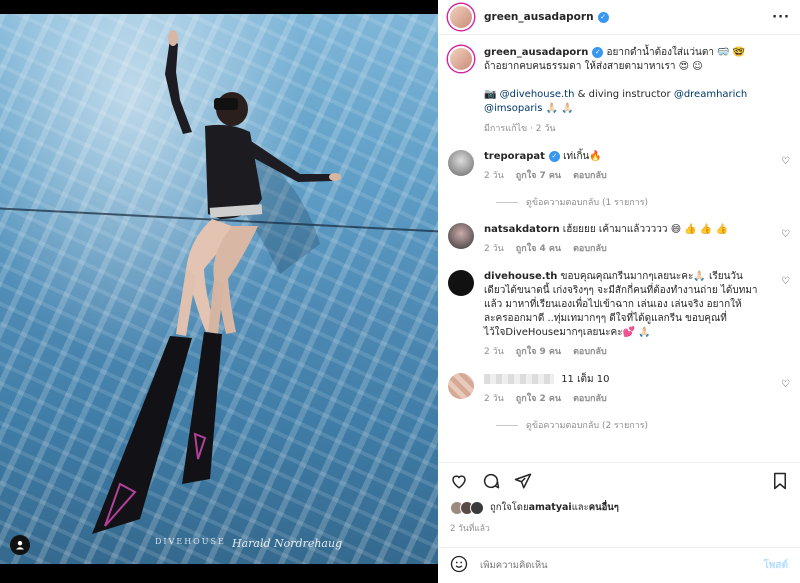  I want to click on share-paper-plane-icon, so click(523, 481).